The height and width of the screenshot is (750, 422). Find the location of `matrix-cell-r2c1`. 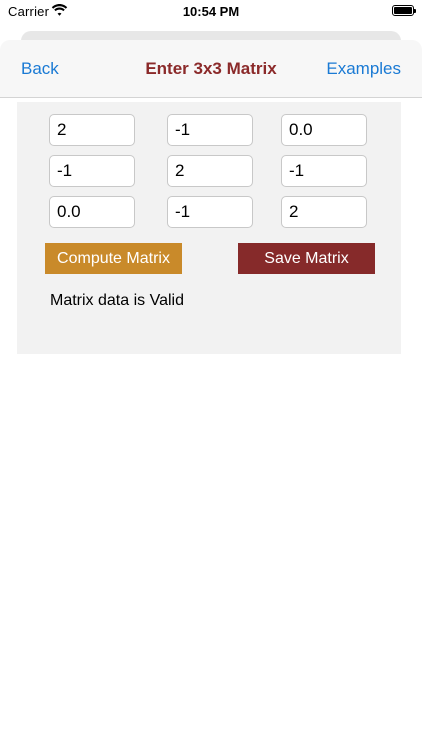

matrix-cell-r2c1 is located at coordinates (92, 171).